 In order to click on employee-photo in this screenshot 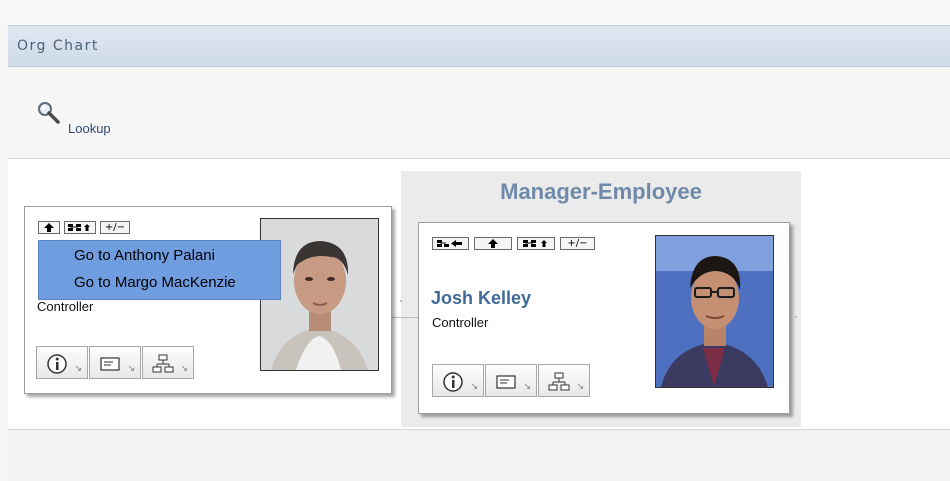, I will do `click(714, 311)`.